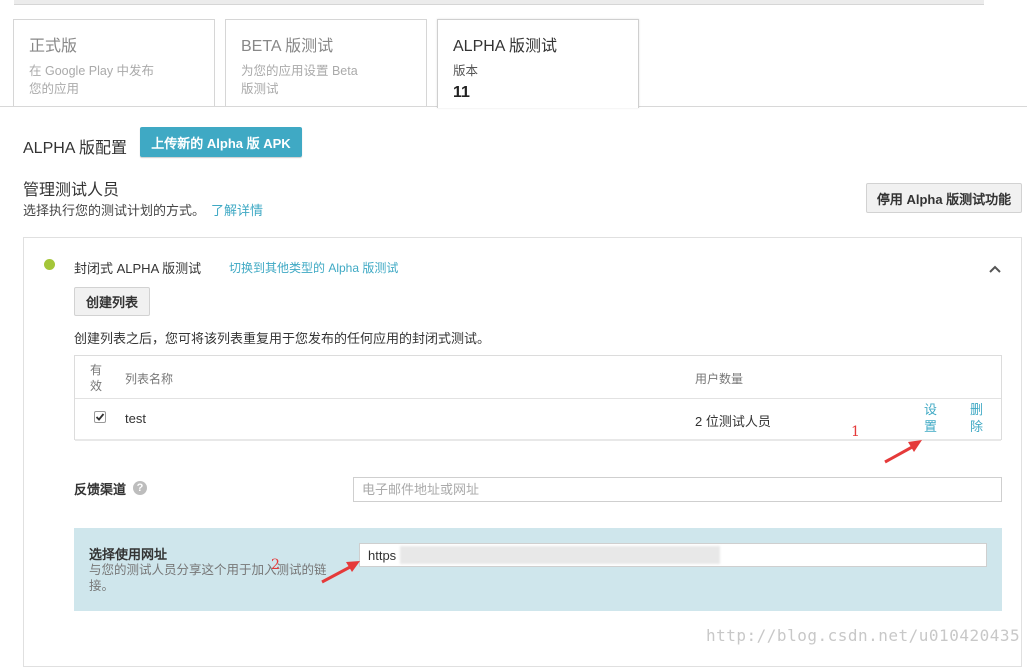  What do you see at coordinates (538, 398) in the screenshot?
I see `table-header-divider` at bounding box center [538, 398].